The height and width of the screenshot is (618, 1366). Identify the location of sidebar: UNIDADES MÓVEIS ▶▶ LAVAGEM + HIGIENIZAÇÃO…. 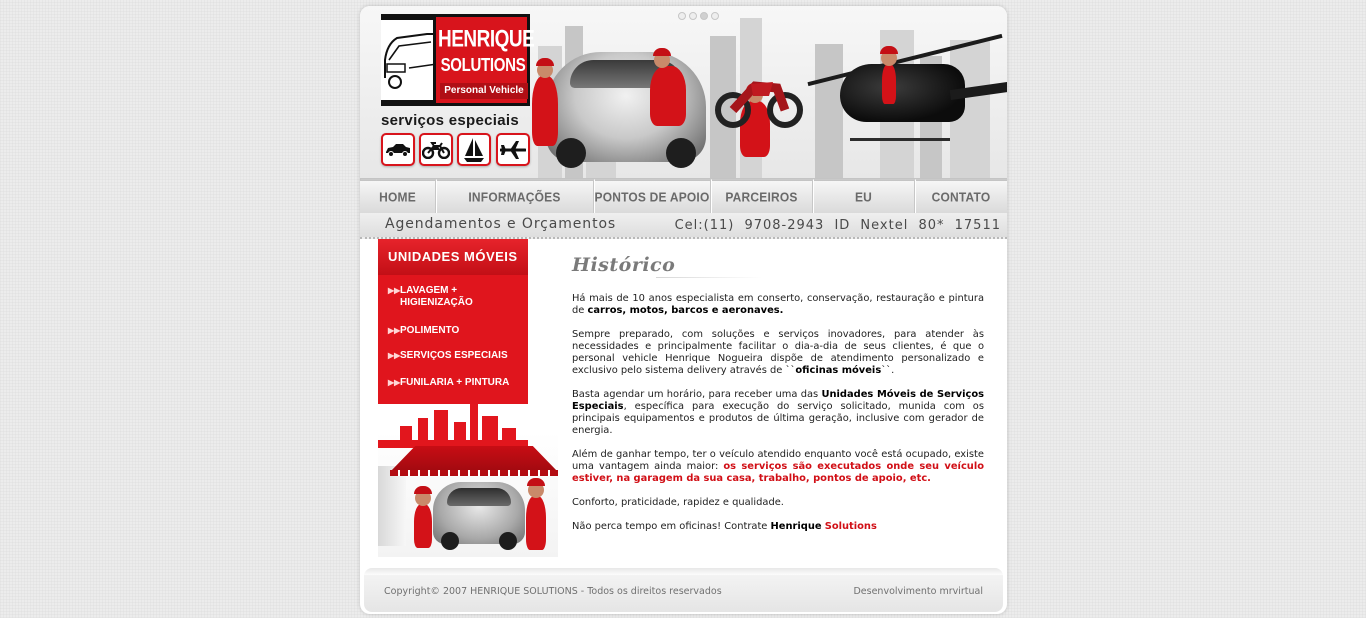
(468, 398).